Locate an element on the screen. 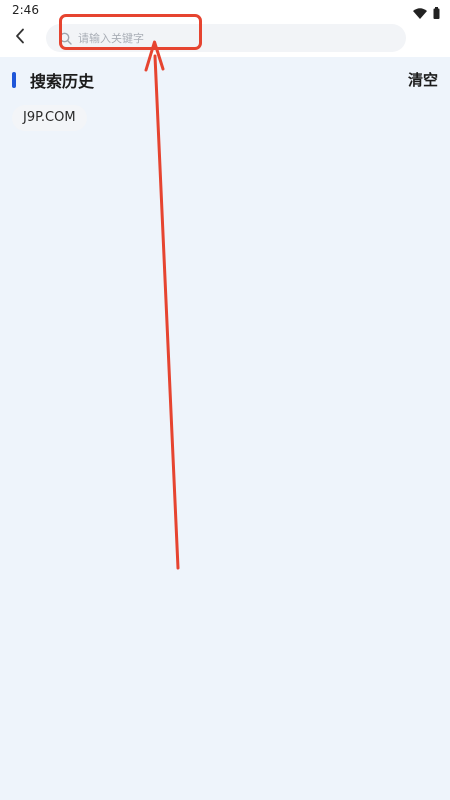 The height and width of the screenshot is (800, 450). section-accent-bar is located at coordinates (14, 80).